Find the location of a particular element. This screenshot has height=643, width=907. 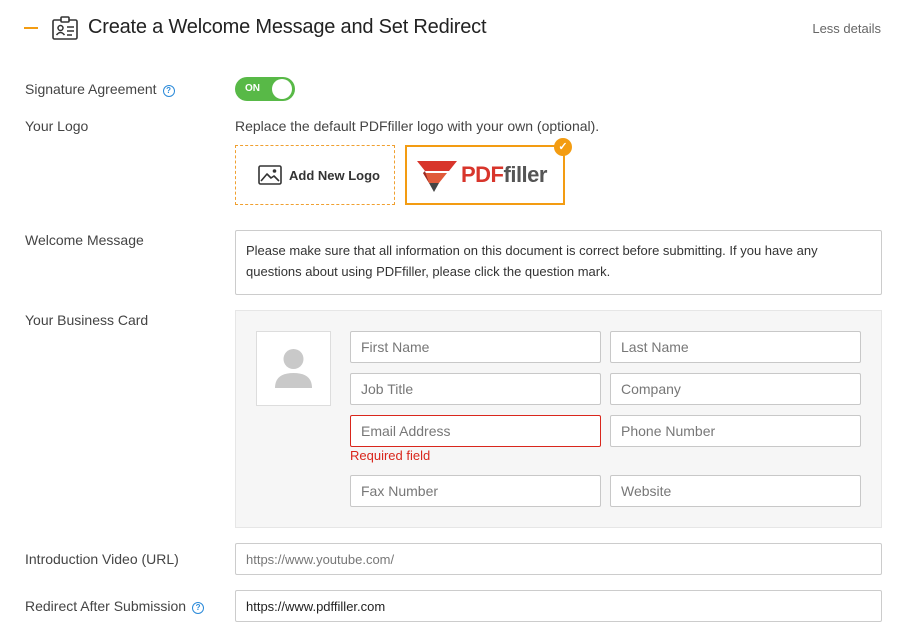

website-input is located at coordinates (735, 491).